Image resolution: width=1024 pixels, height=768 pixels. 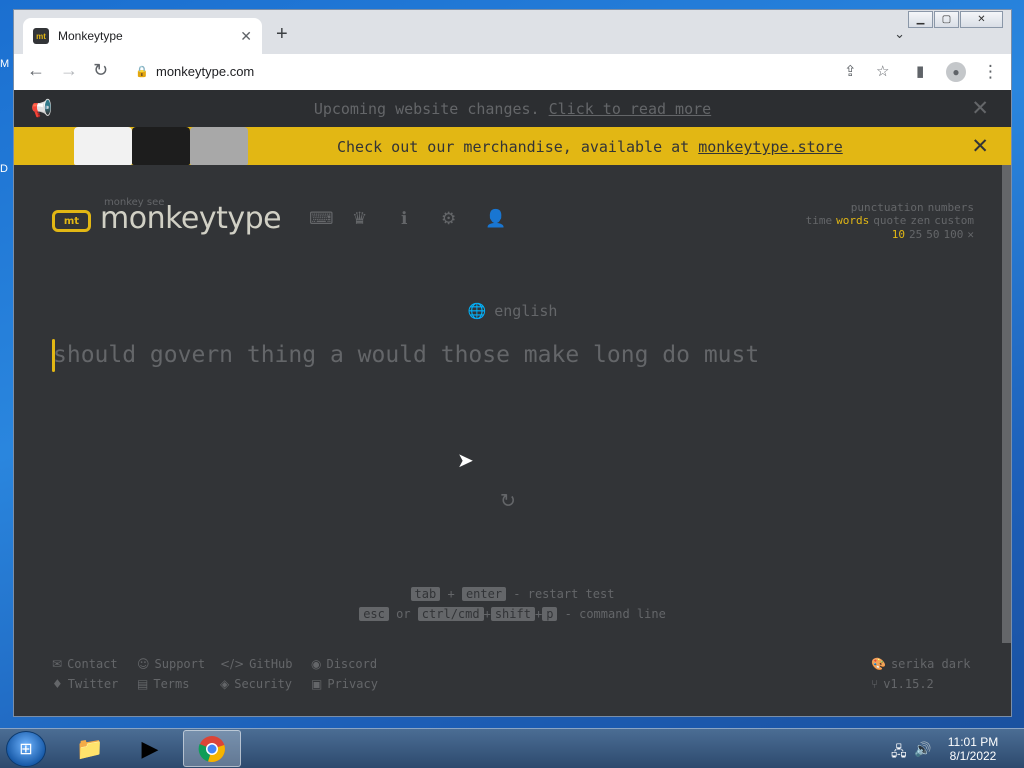 I want to click on gear-icon: ⚙, so click(x=448, y=219).